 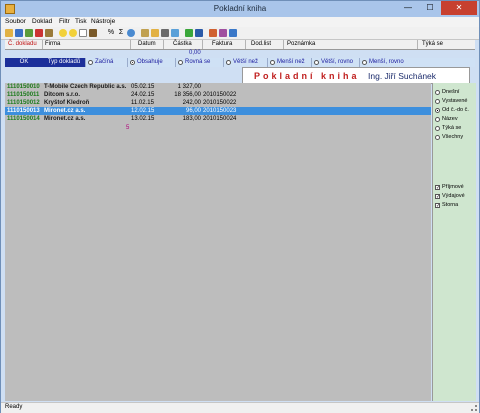 What do you see at coordinates (335, 62) in the screenshot?
I see `filter-option-vetsi-rovno: Větší, rovno` at bounding box center [335, 62].